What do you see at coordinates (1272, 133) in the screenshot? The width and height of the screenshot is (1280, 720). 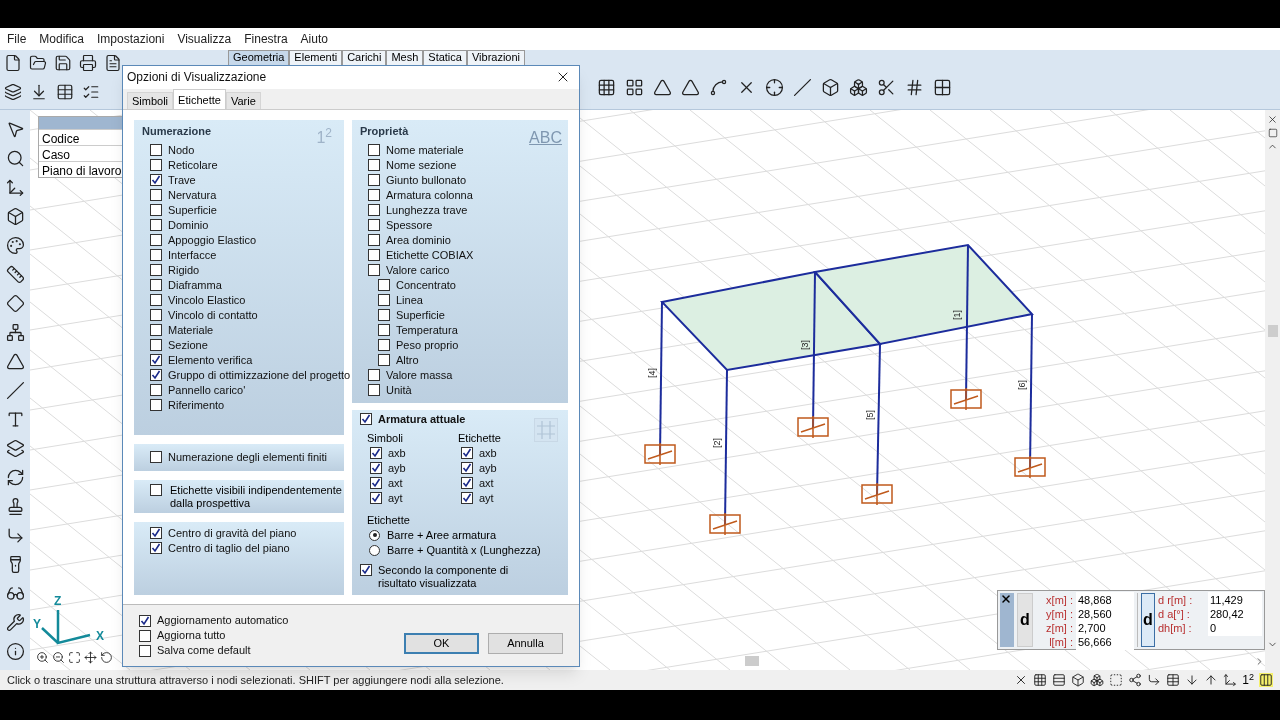 I see `maximize-icon` at bounding box center [1272, 133].